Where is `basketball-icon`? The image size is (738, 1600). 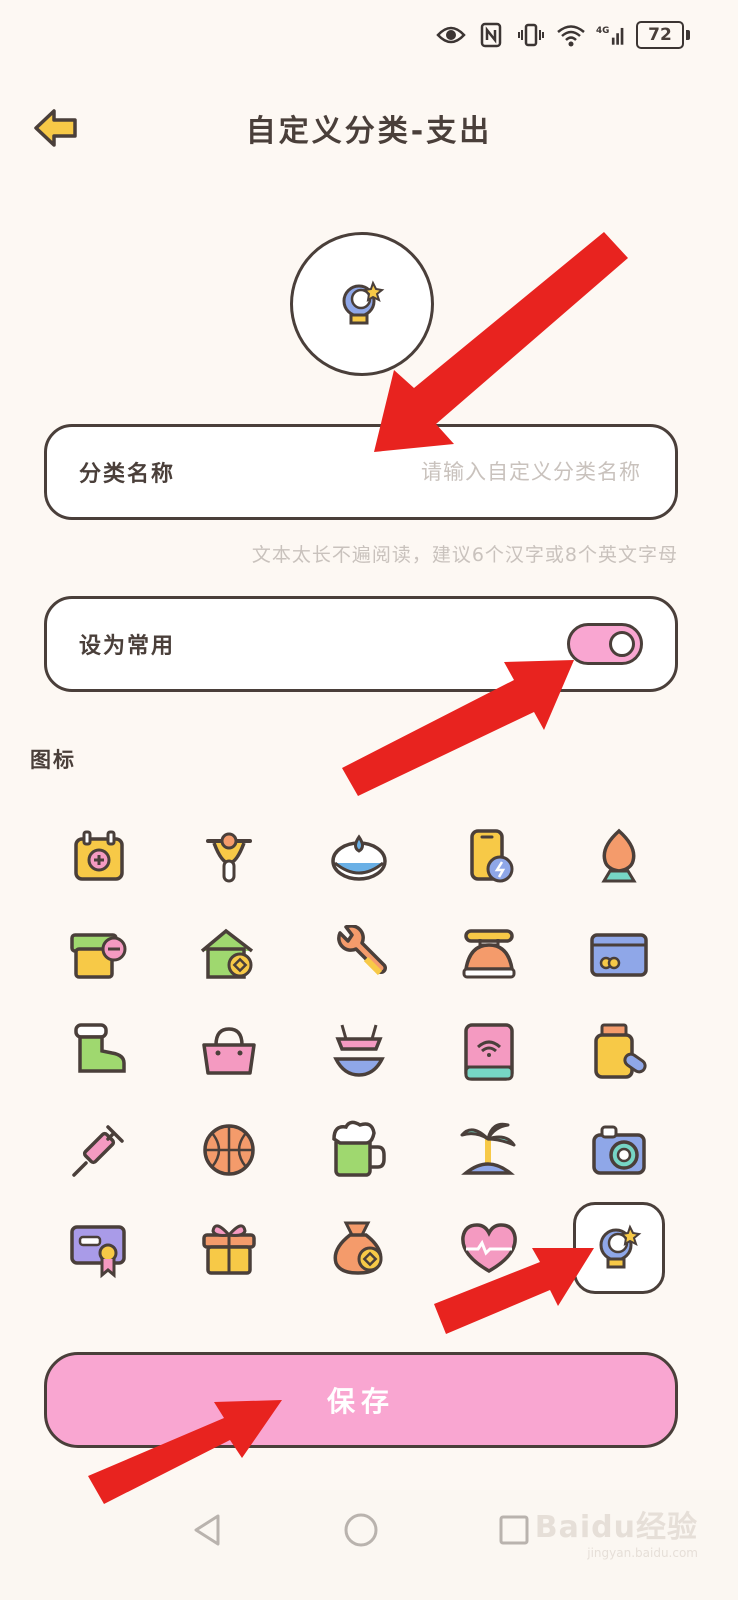
basketball-icon is located at coordinates (229, 1150).